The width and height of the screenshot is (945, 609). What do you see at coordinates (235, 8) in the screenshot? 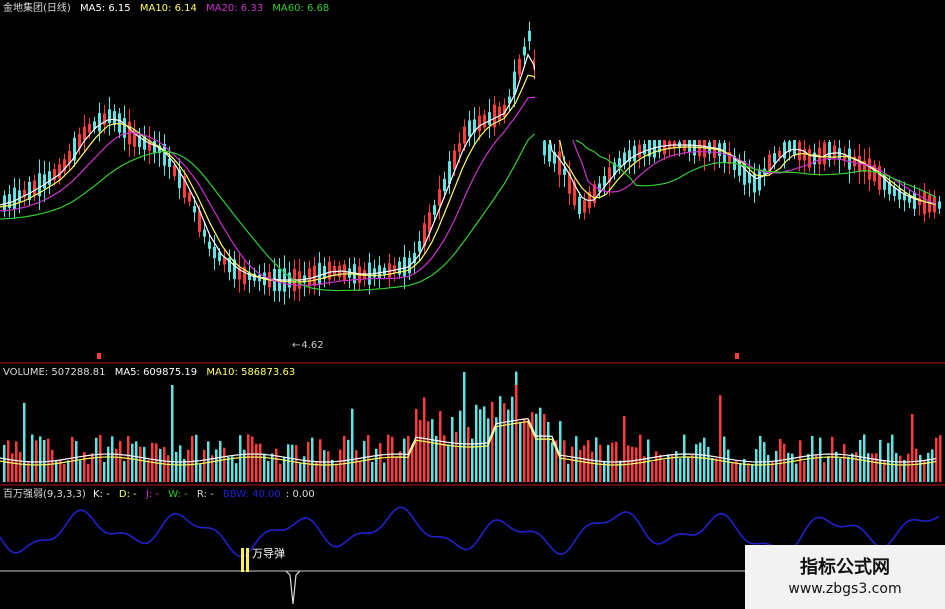
I see `ma20-readout: MA20: 6.33` at bounding box center [235, 8].